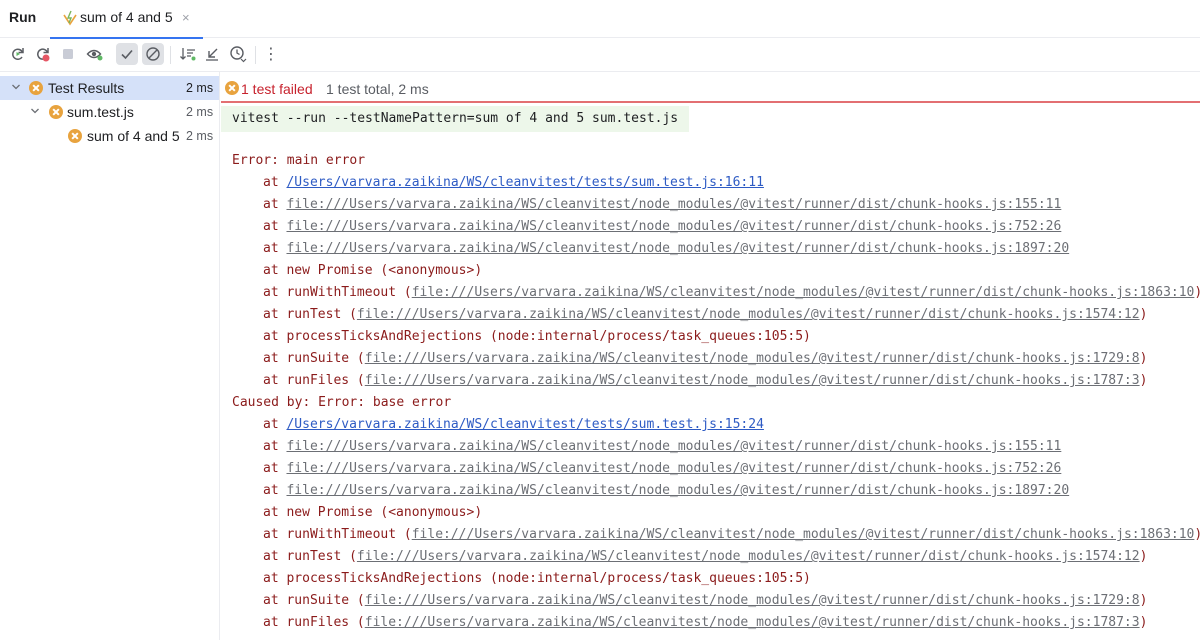  What do you see at coordinates (277, 89) in the screenshot?
I see `status-failed-text: 1 test failed` at bounding box center [277, 89].